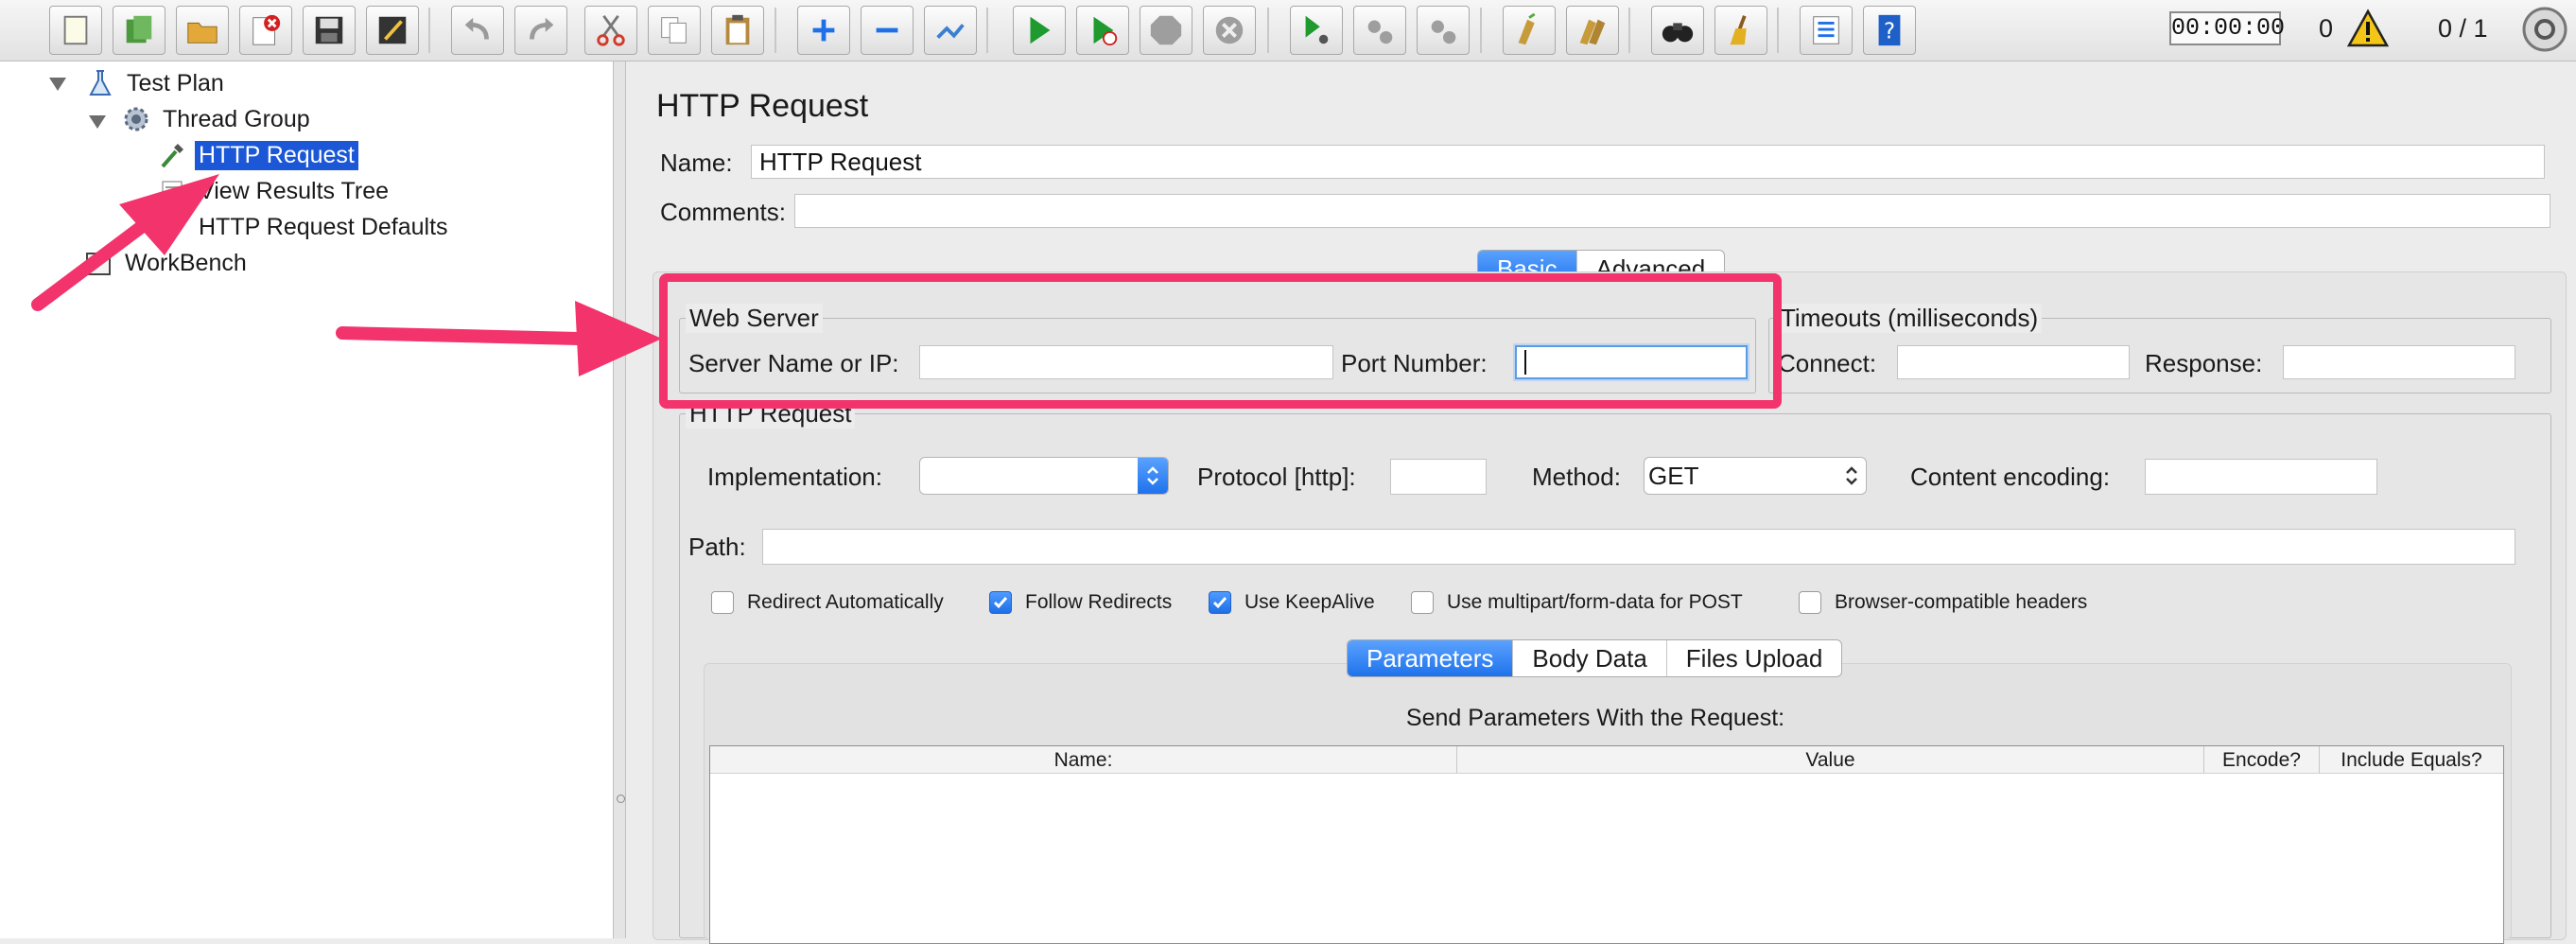  I want to click on tab-parameters: Parameters, so click(1431, 658).